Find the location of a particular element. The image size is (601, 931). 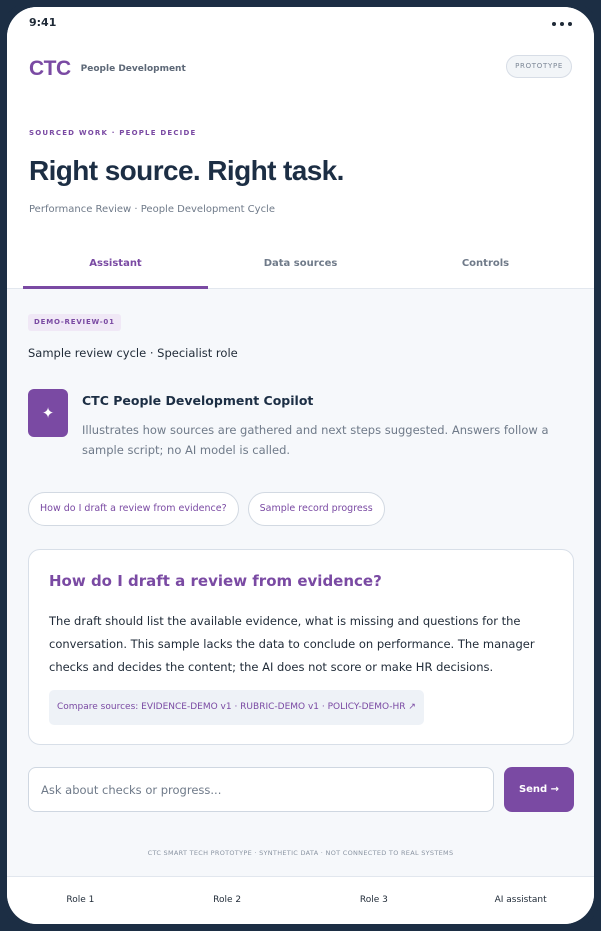

brand-subtitle: People Development is located at coordinates (133, 69).